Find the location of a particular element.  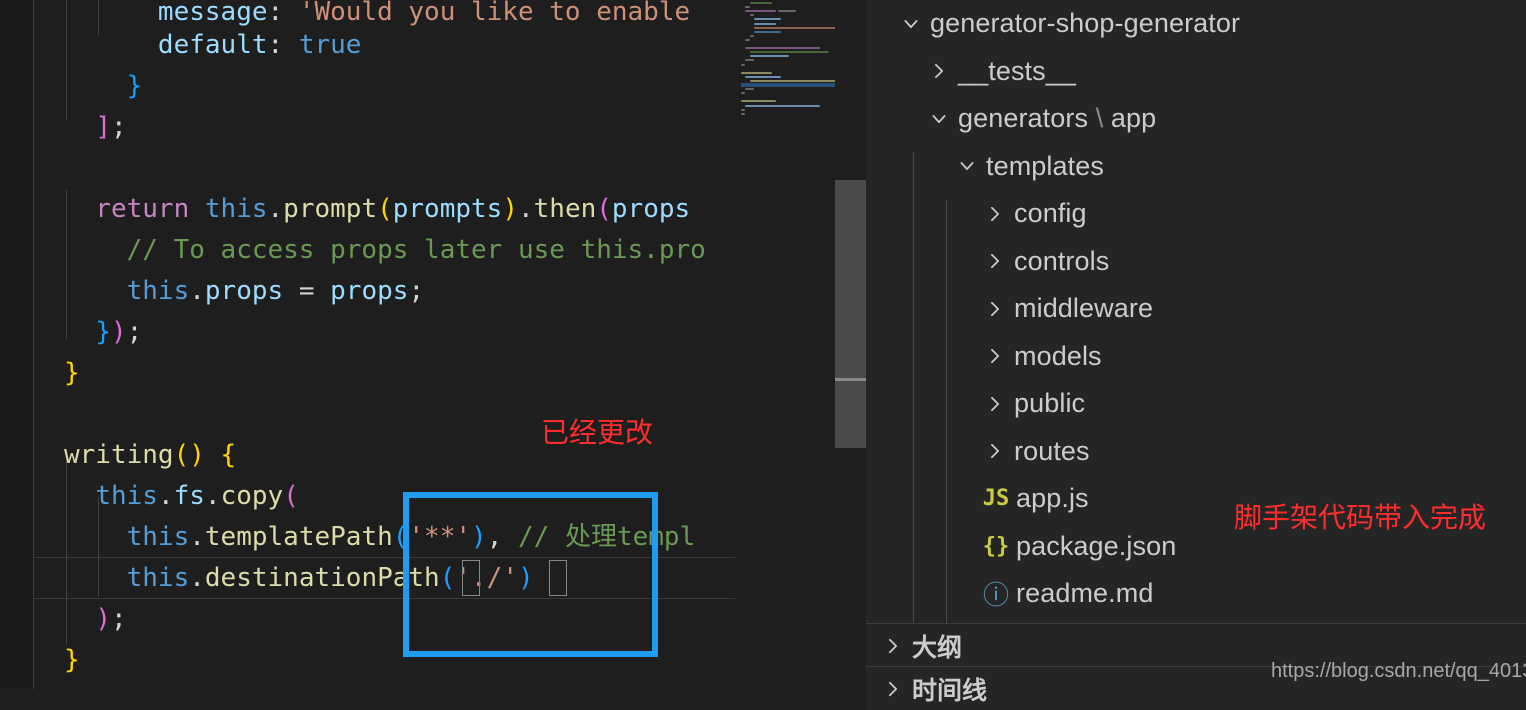

scrollbar-thumb-divider is located at coordinates (850, 379).